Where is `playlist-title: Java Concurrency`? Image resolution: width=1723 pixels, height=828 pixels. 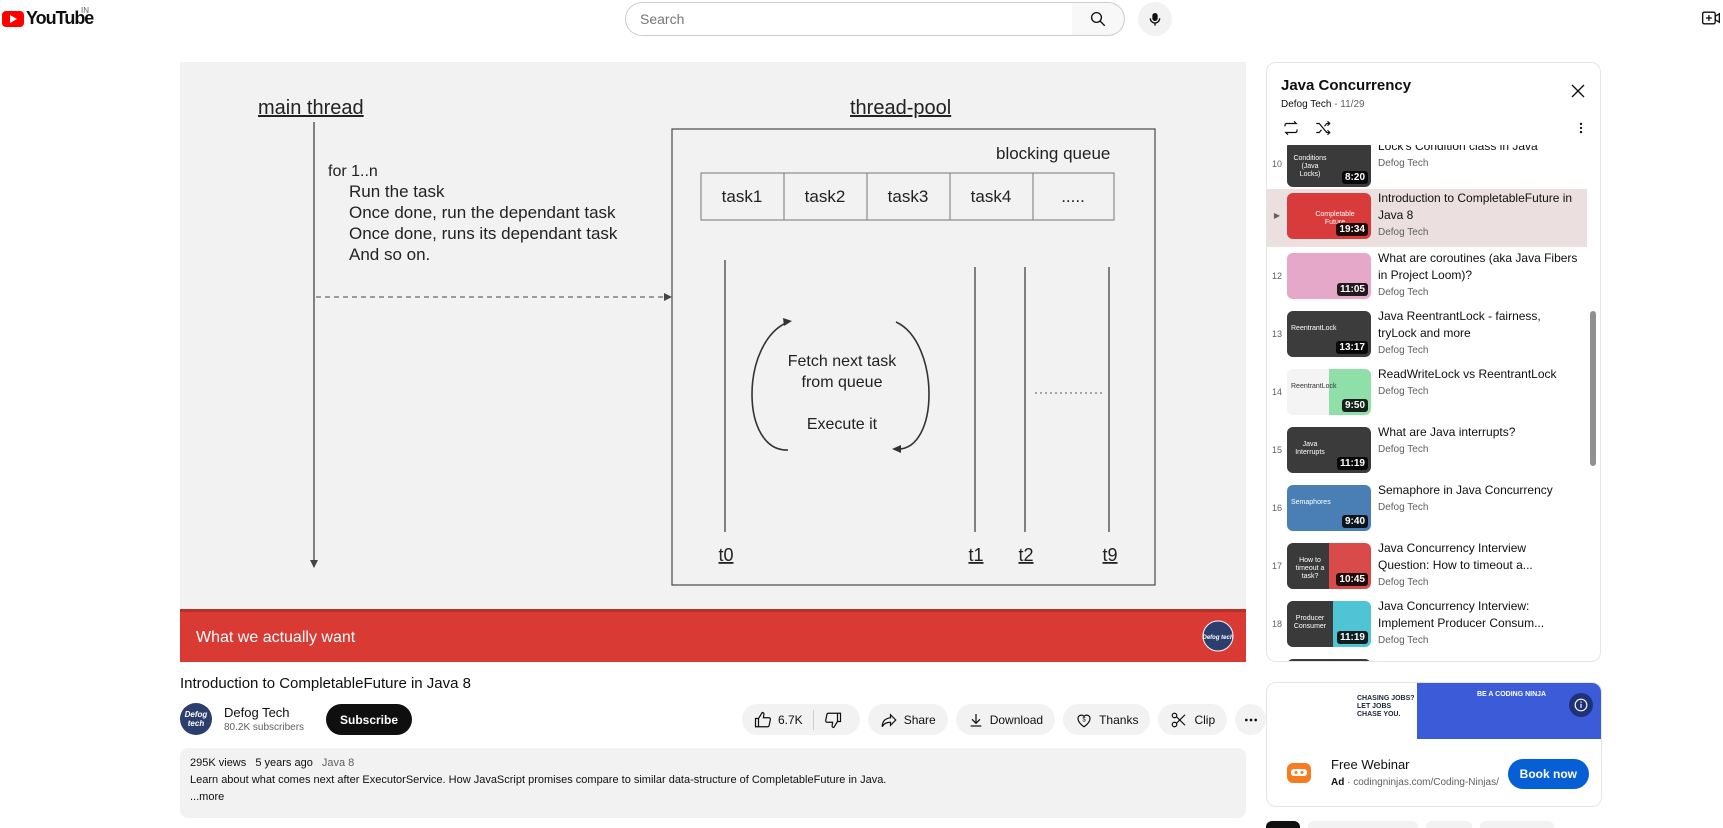
playlist-title: Java Concurrency is located at coordinates (1346, 85).